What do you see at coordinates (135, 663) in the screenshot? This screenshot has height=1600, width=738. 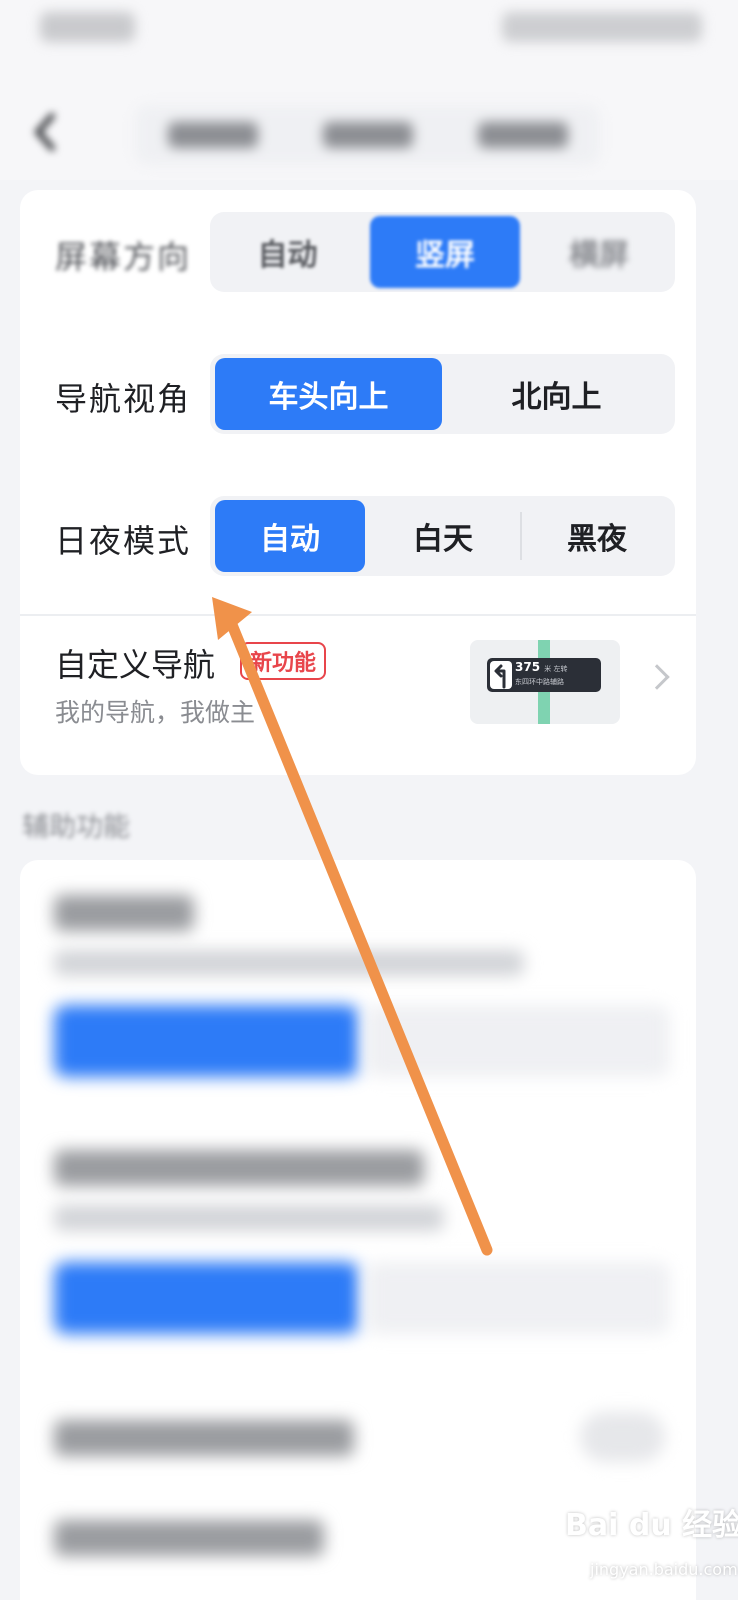 I see `custom-nav-title: 自定义导航` at bounding box center [135, 663].